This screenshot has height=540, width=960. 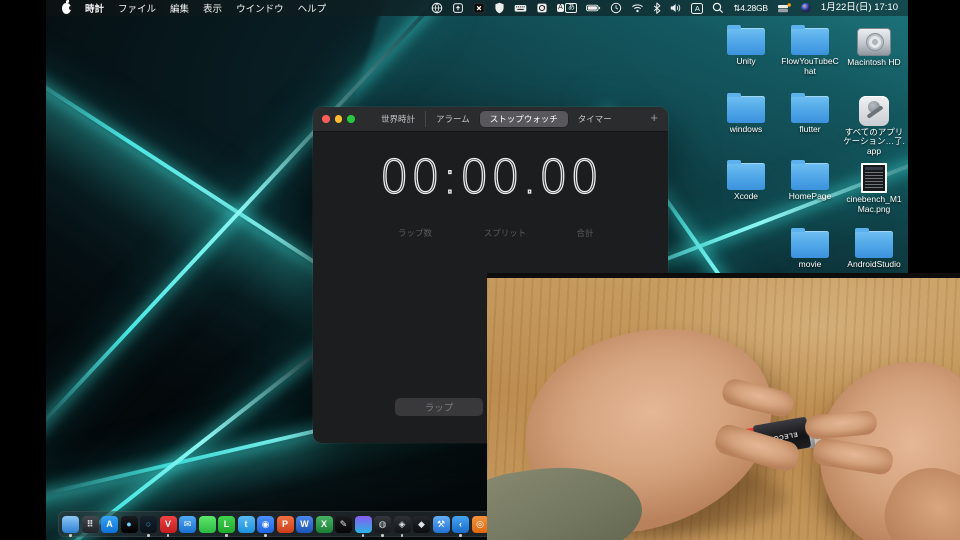 What do you see at coordinates (874, 141) in the screenshot?
I see `icon-label: すべてのアプリケーション…了.app` at bounding box center [874, 141].